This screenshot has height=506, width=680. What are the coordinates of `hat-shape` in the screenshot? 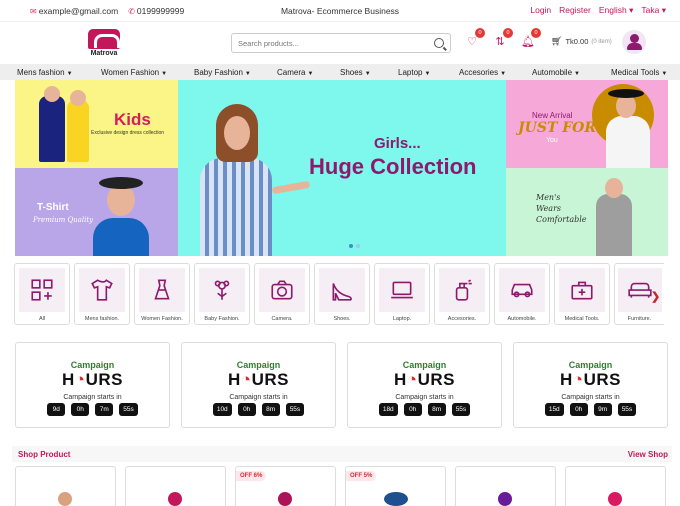 It's located at (626, 93).